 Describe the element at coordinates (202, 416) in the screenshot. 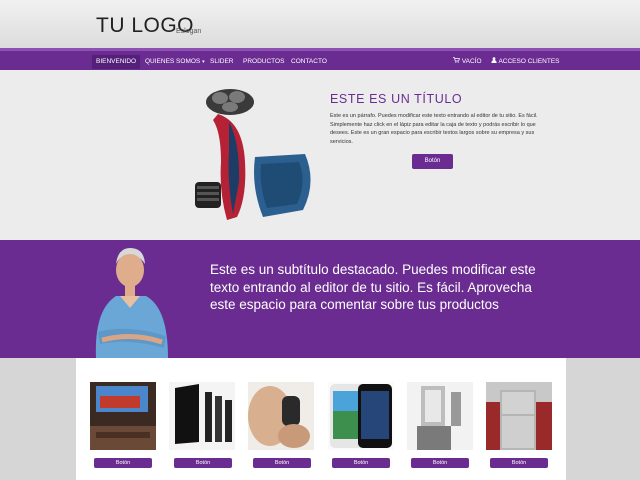

I see `speakers-product-image` at that location.